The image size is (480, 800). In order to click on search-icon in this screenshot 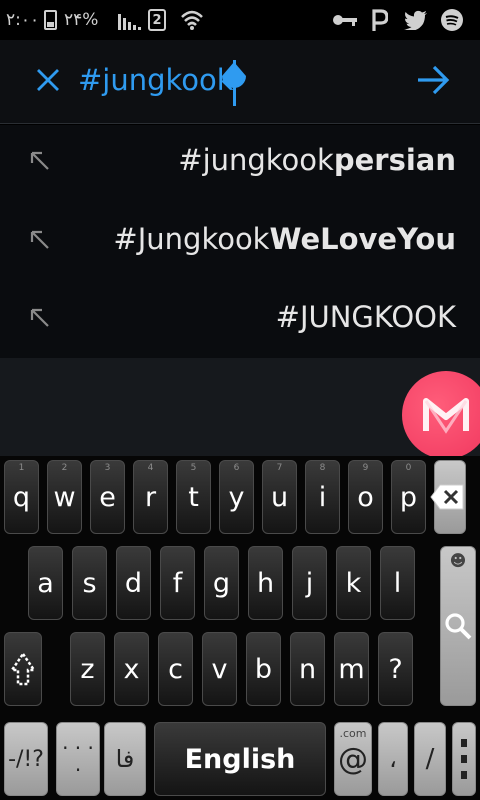, I will do `click(458, 626)`.